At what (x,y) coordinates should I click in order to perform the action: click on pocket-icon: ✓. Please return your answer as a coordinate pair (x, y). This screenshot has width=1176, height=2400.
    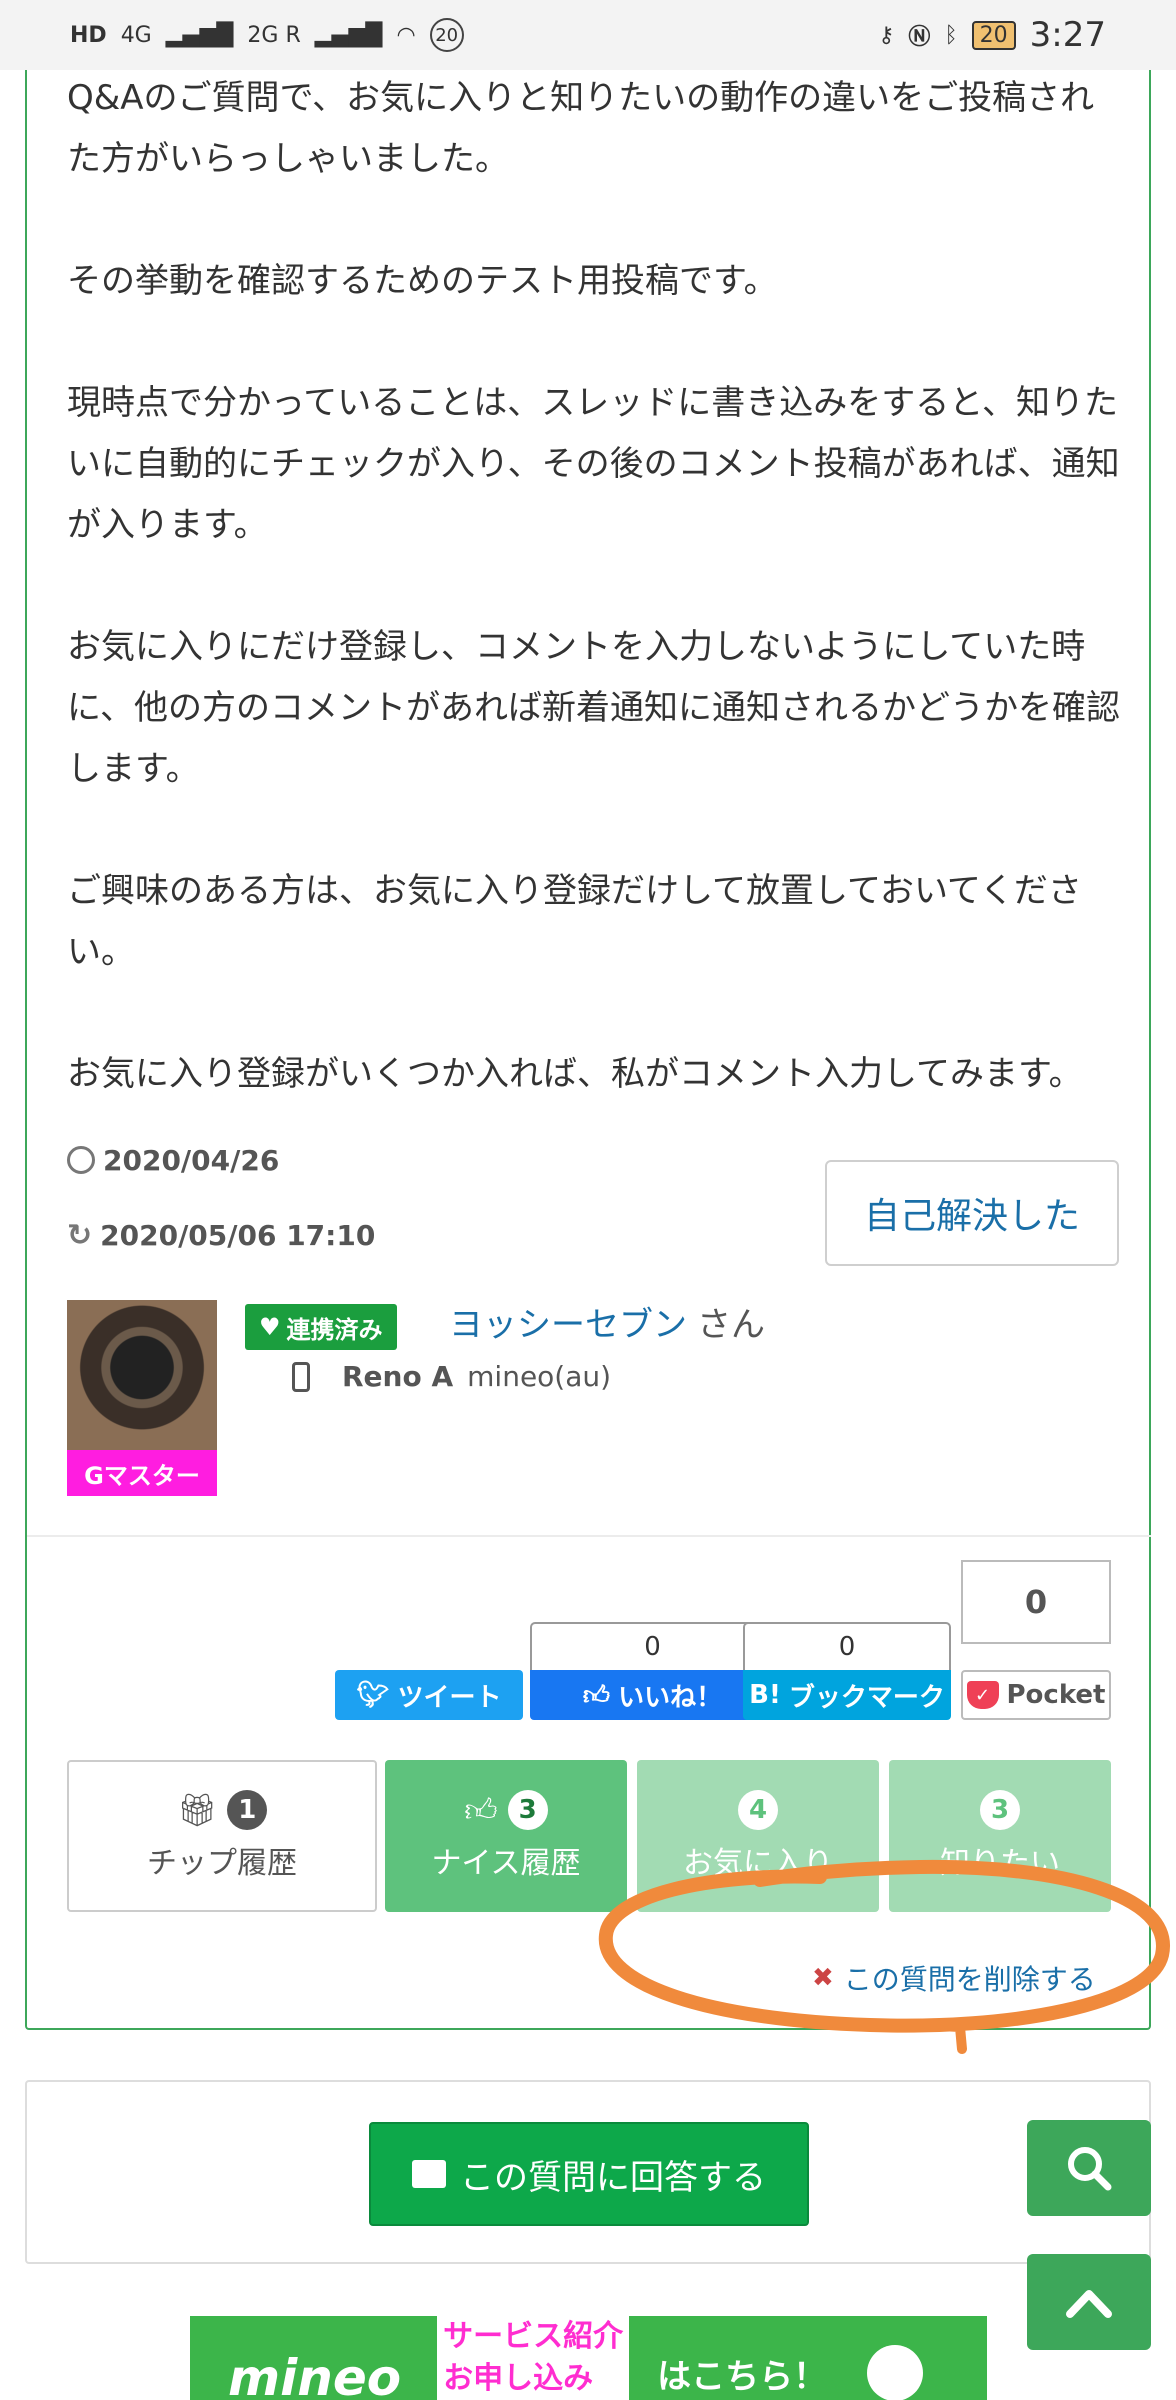
    Looking at the image, I should click on (982, 1695).